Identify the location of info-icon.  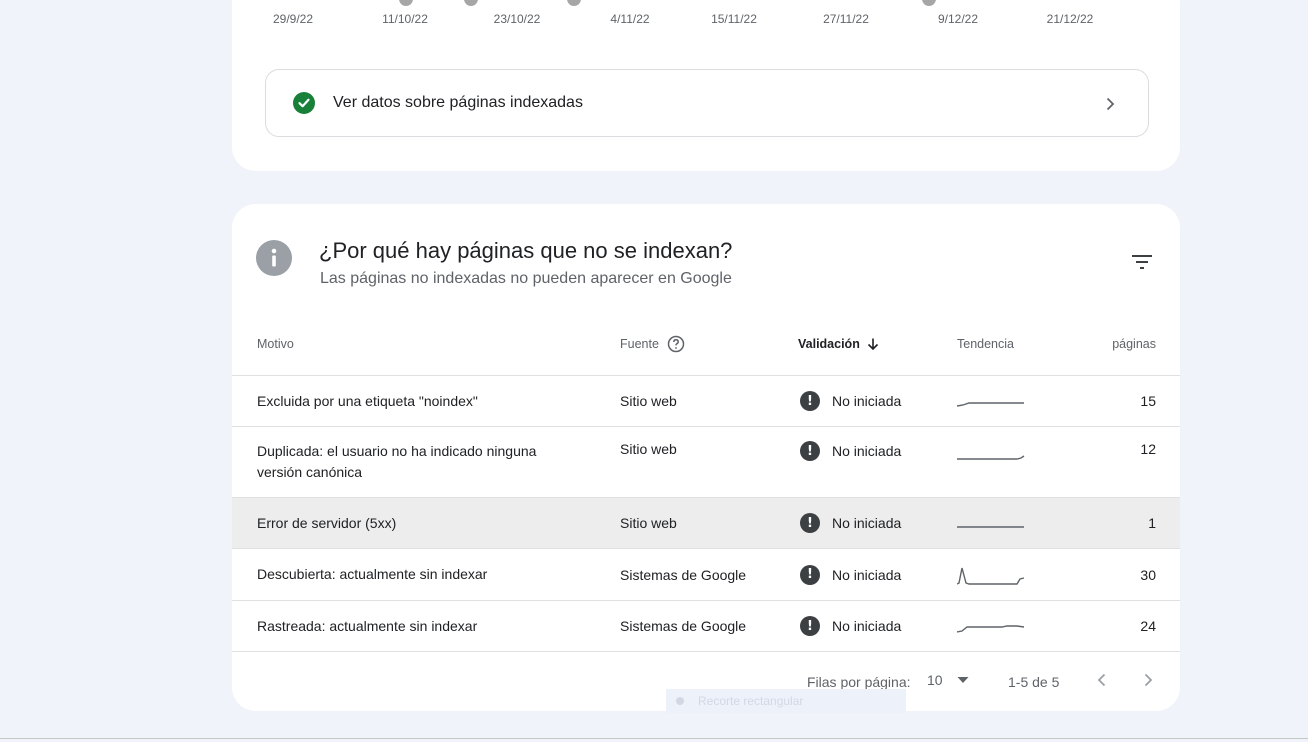
(274, 258).